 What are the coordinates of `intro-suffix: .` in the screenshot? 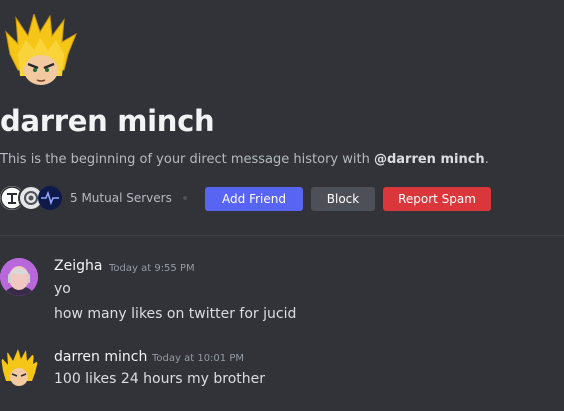 It's located at (486, 159).